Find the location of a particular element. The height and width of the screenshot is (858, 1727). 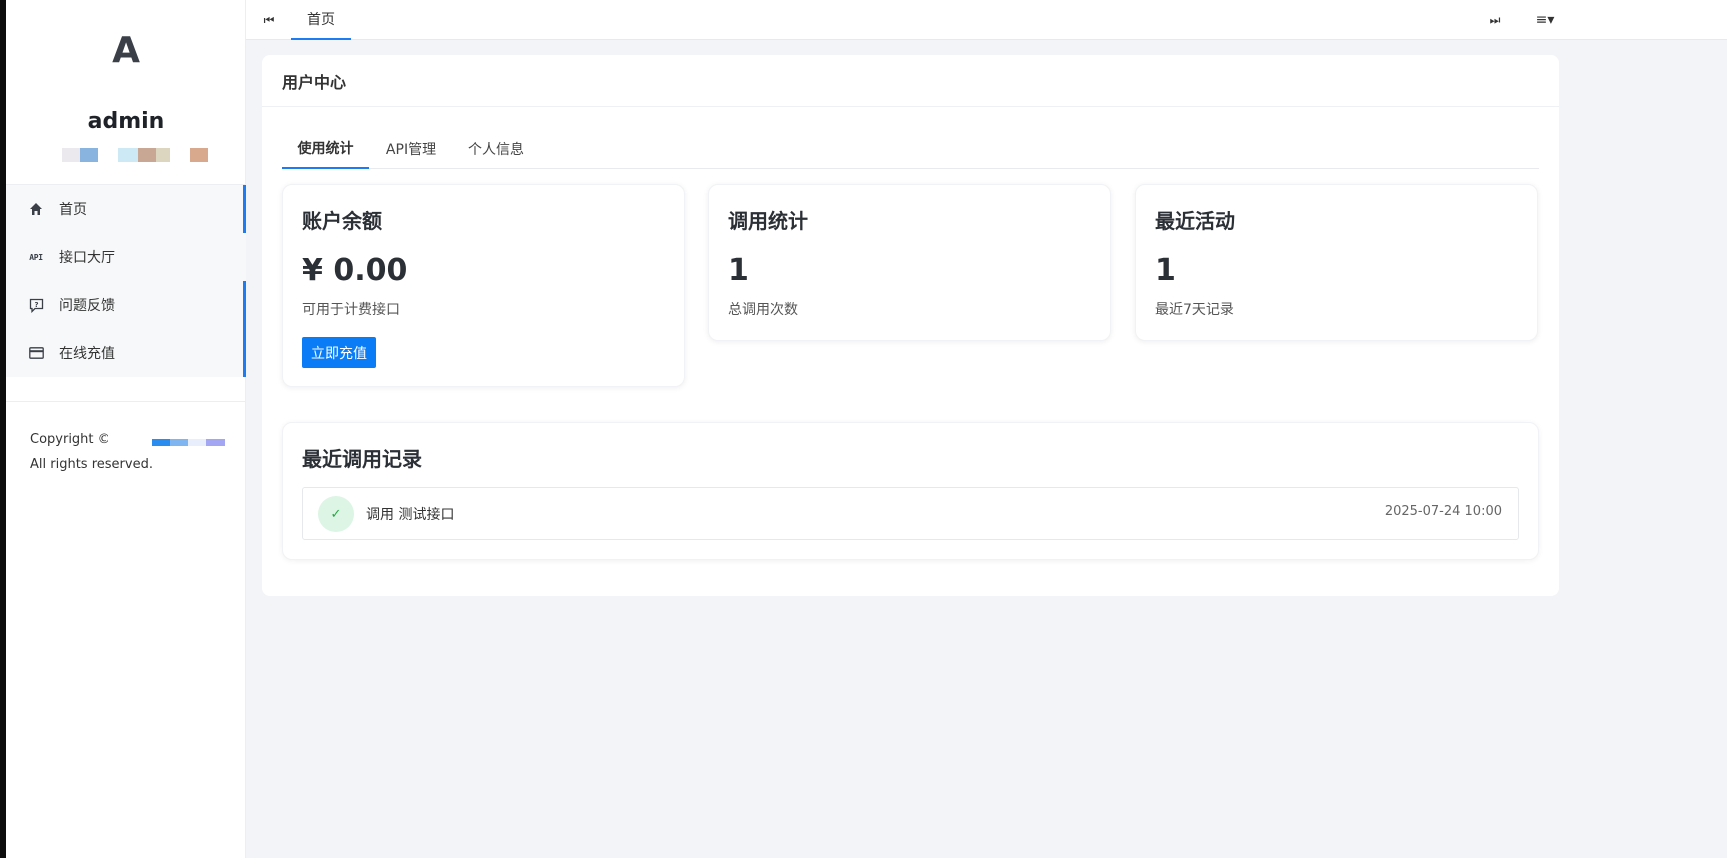

sidebar-divider is located at coordinates (126, 401).